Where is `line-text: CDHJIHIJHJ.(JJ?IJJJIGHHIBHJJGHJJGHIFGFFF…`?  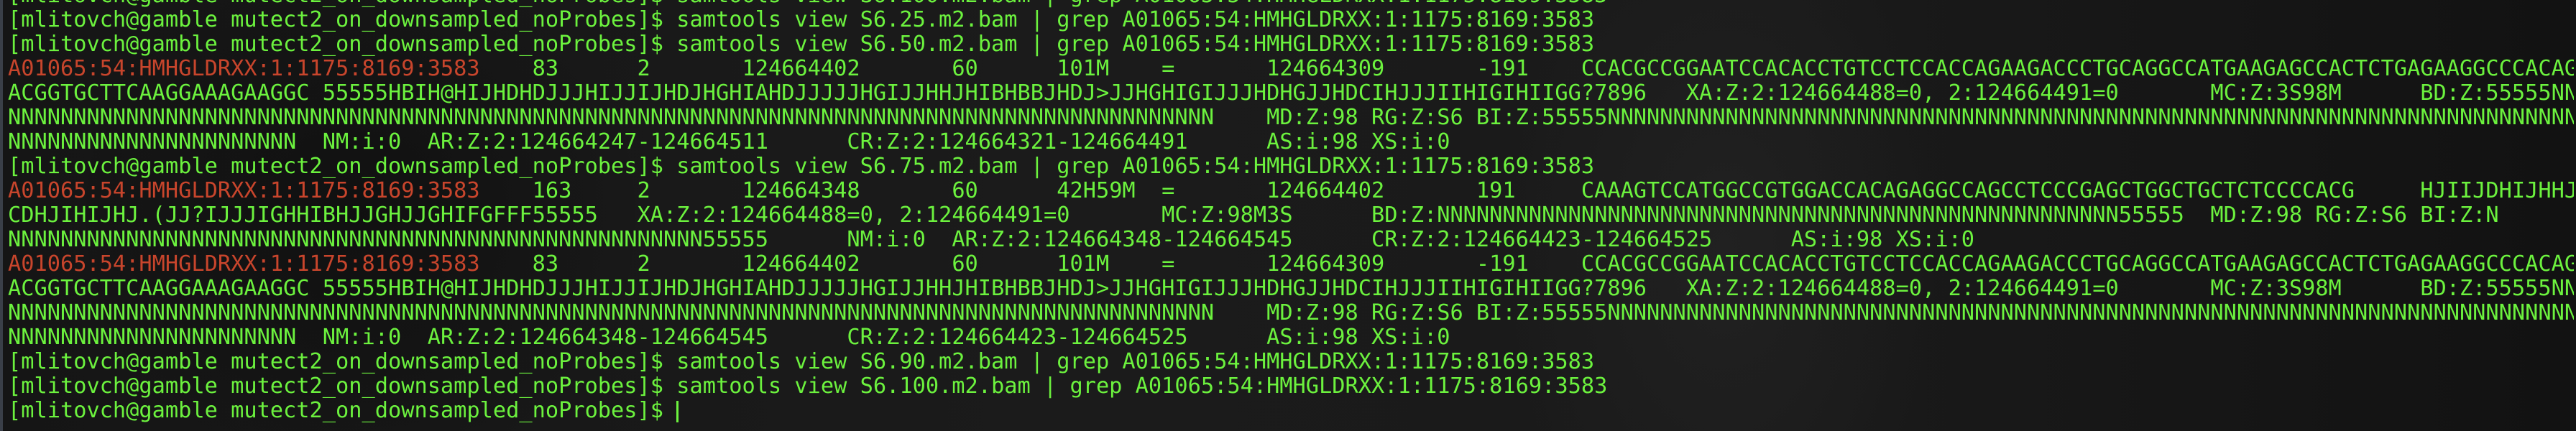
line-text: CDHJIHIJHJ.(JJ?IJJJIGHHIBHJJGHJJGHIFGFFF… is located at coordinates (1253, 215).